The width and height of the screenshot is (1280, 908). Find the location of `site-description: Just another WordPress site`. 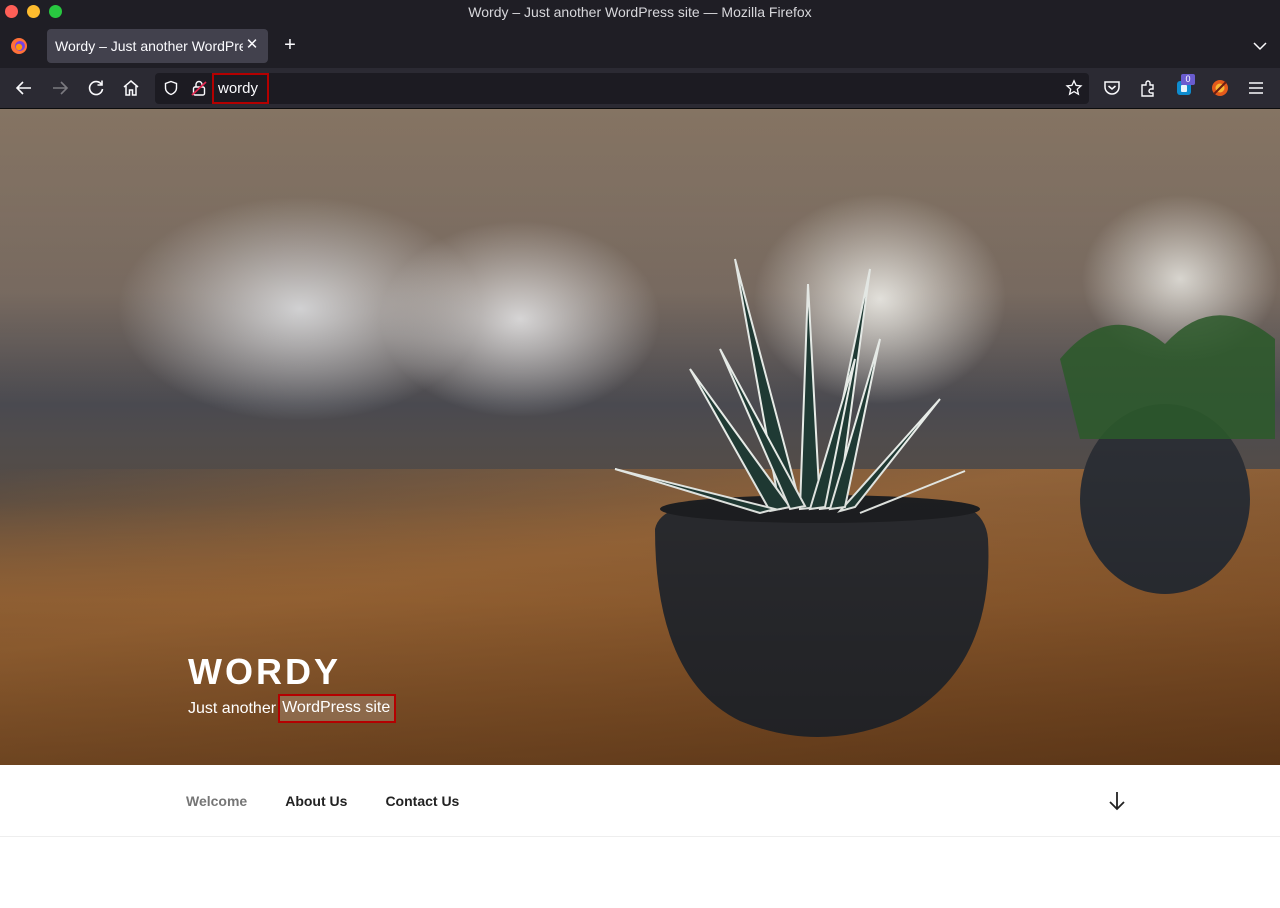

site-description: Just another WordPress site is located at coordinates (292, 708).